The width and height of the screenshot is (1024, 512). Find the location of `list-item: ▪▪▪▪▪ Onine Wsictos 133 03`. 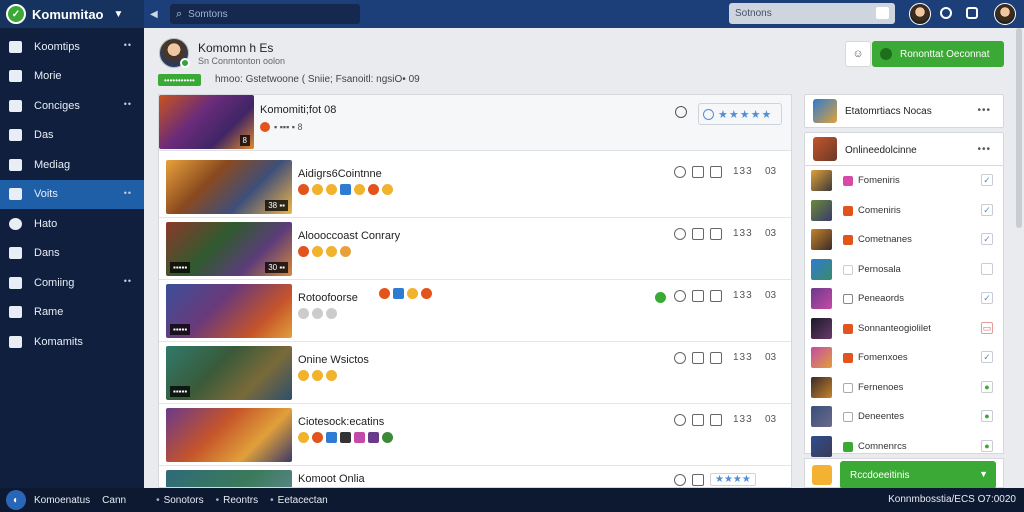

list-item: ▪▪▪▪▪ Onine Wsictos 133 03 is located at coordinates (475, 373).